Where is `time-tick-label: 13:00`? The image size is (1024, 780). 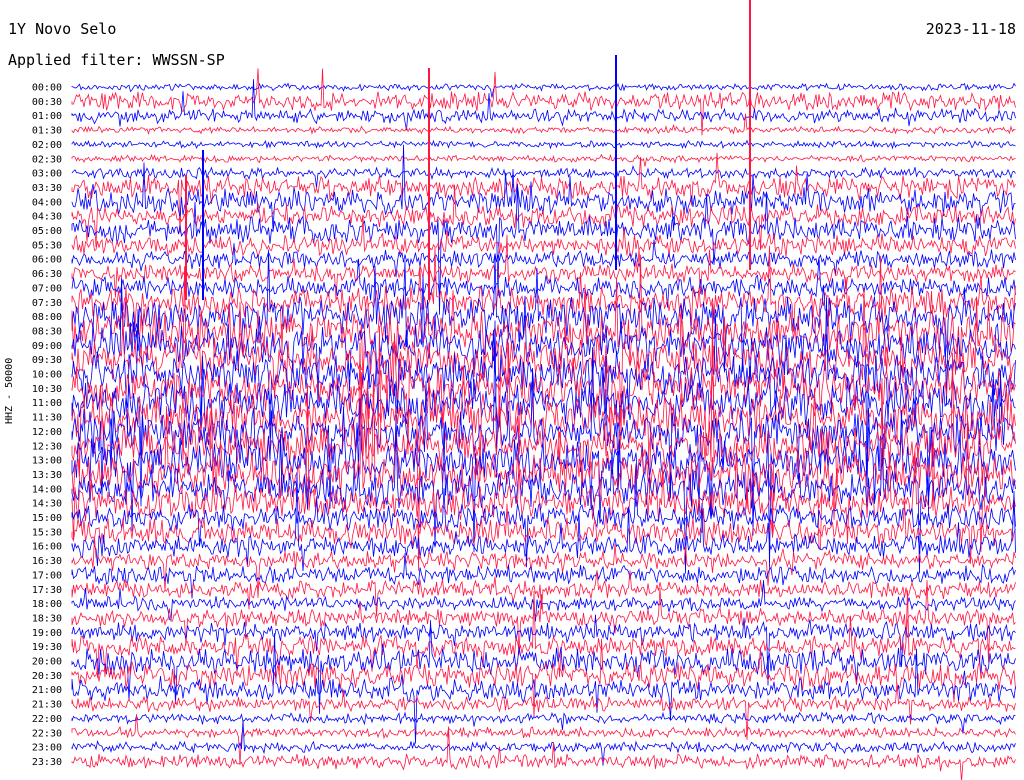
time-tick-label: 13:00 is located at coordinates (47, 461).